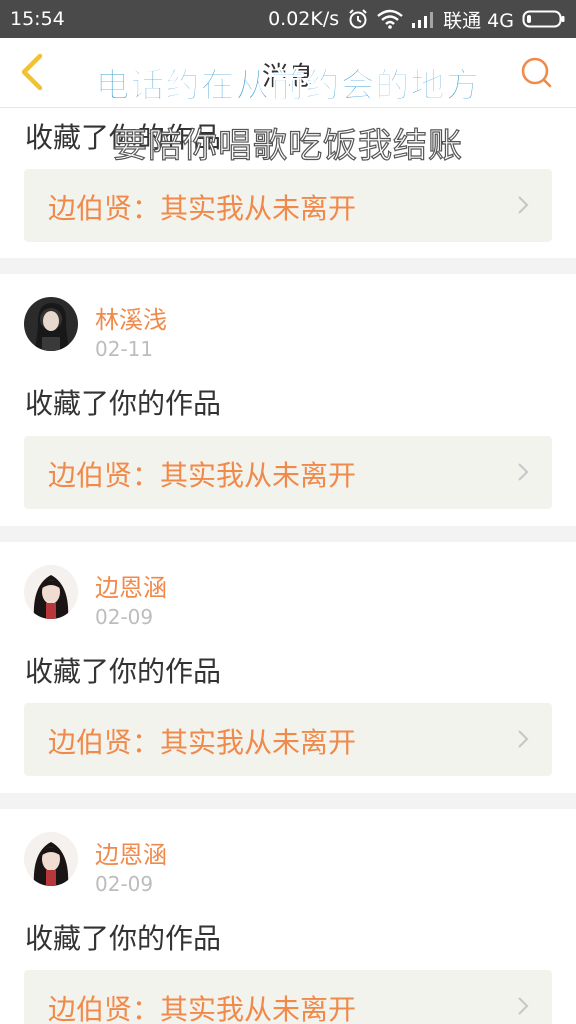 Image resolution: width=576 pixels, height=1024 pixels. I want to click on battery-icon, so click(544, 19).